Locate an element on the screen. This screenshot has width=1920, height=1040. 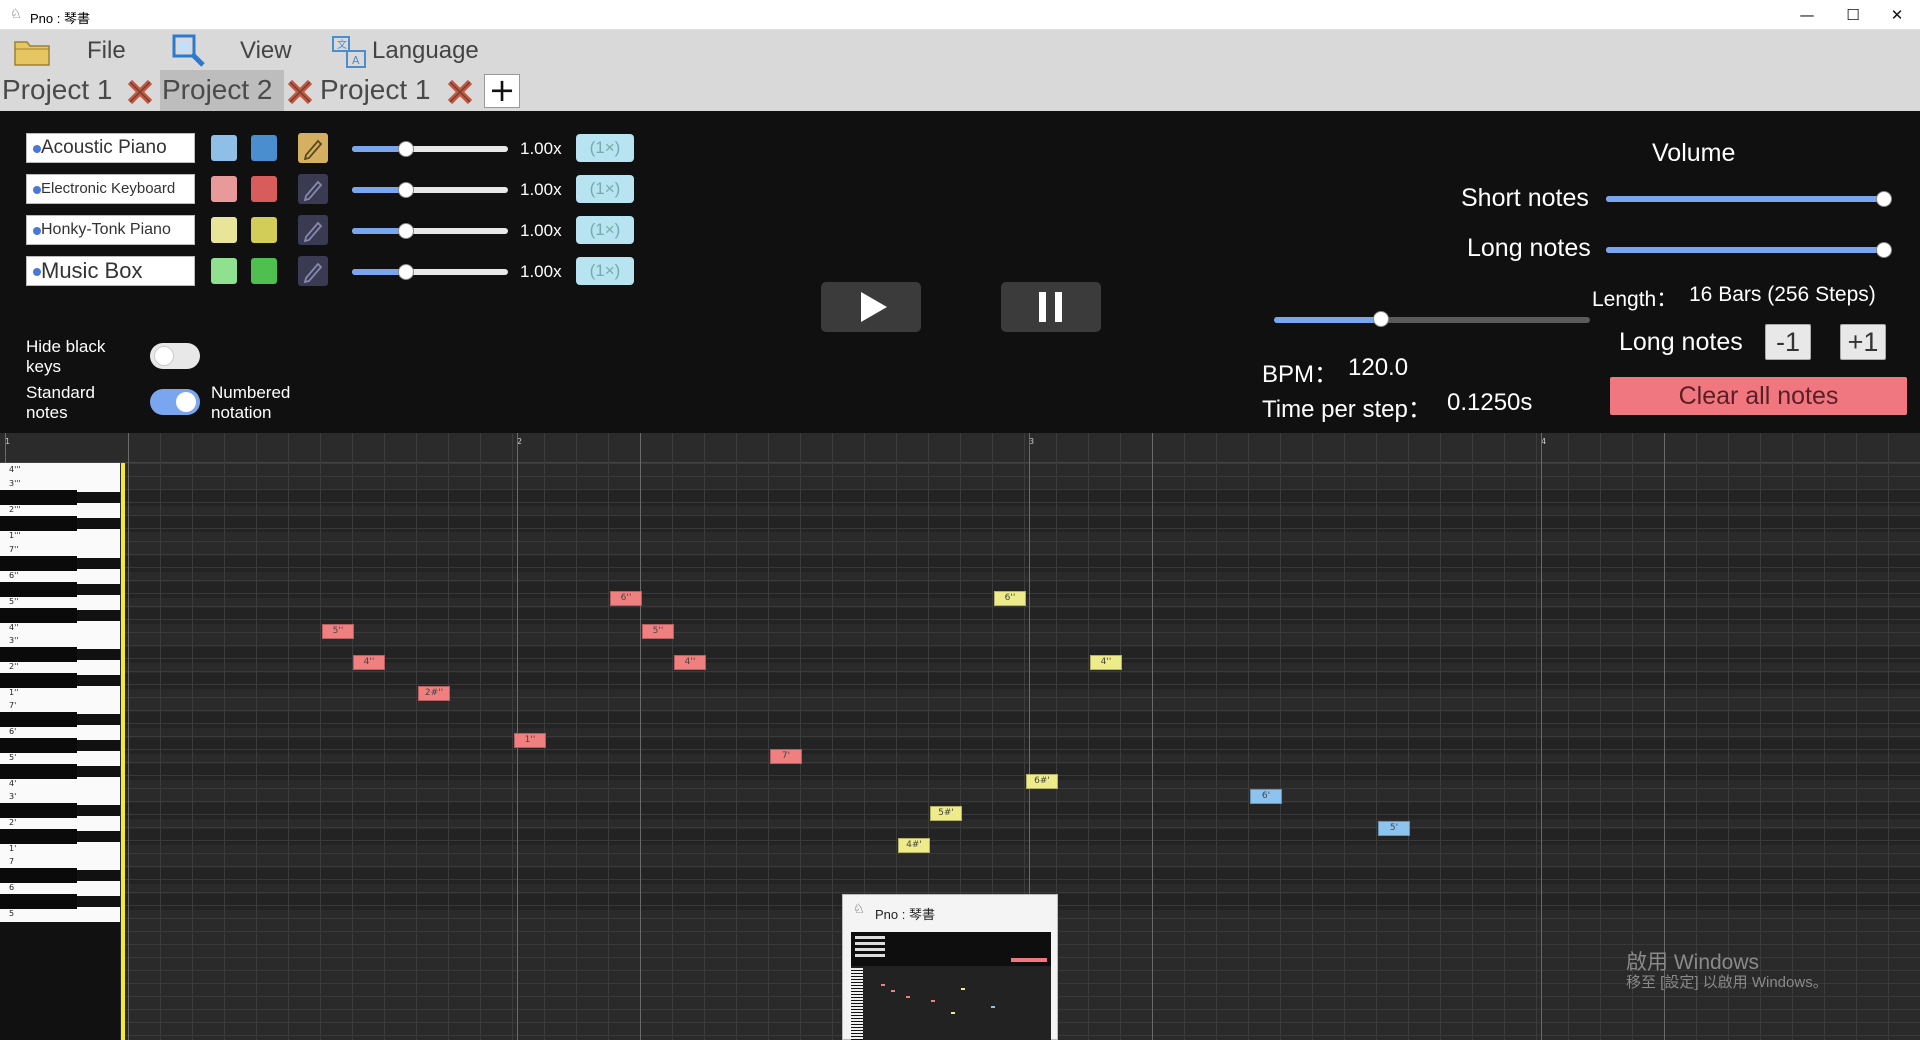
note-block: 6' is located at coordinates (1266, 796).